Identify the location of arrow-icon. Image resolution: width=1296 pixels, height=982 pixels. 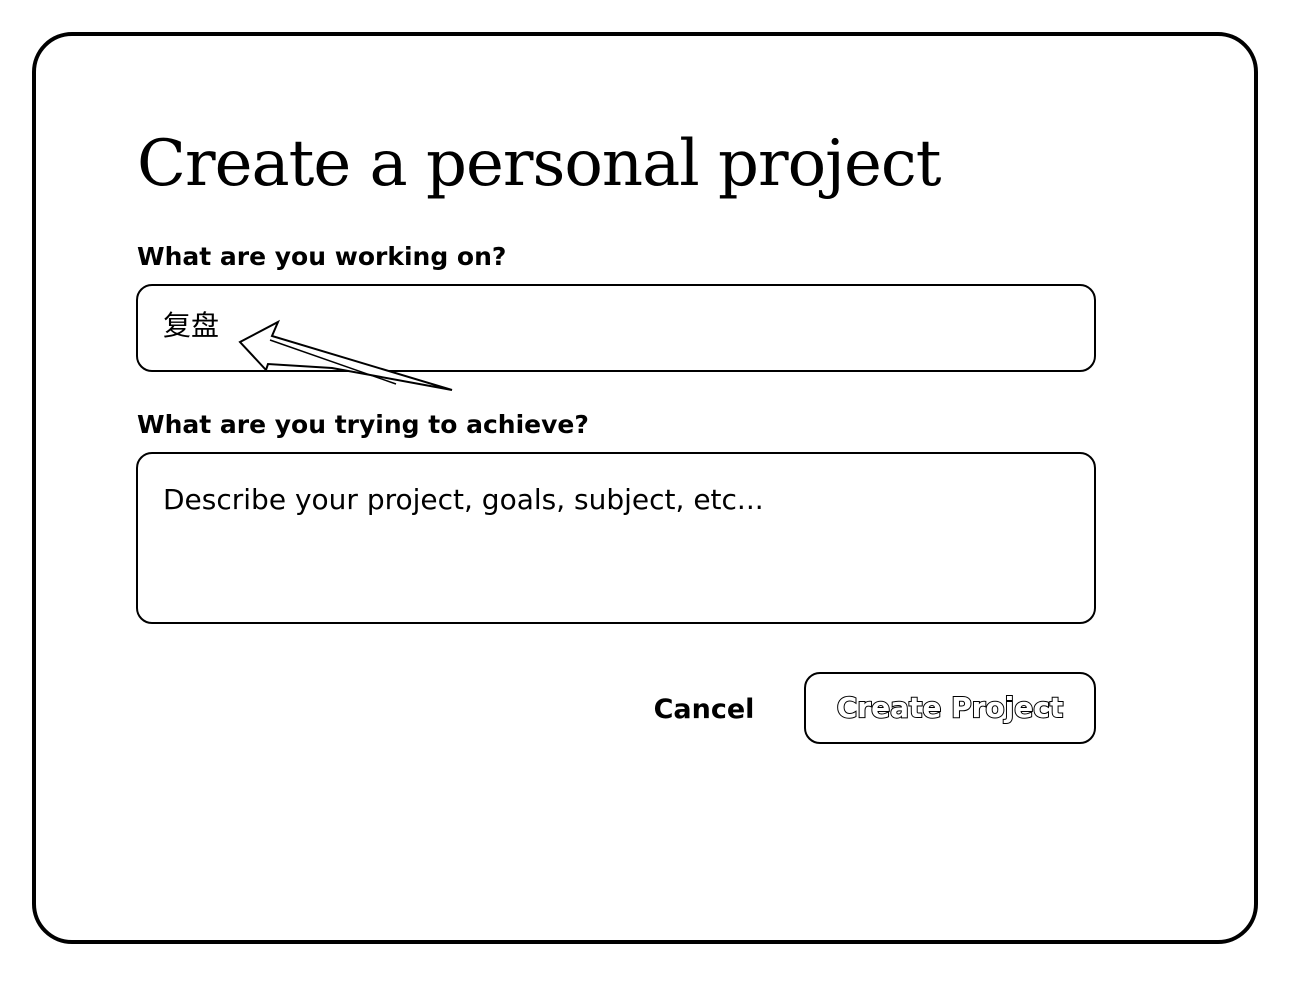
(345, 355).